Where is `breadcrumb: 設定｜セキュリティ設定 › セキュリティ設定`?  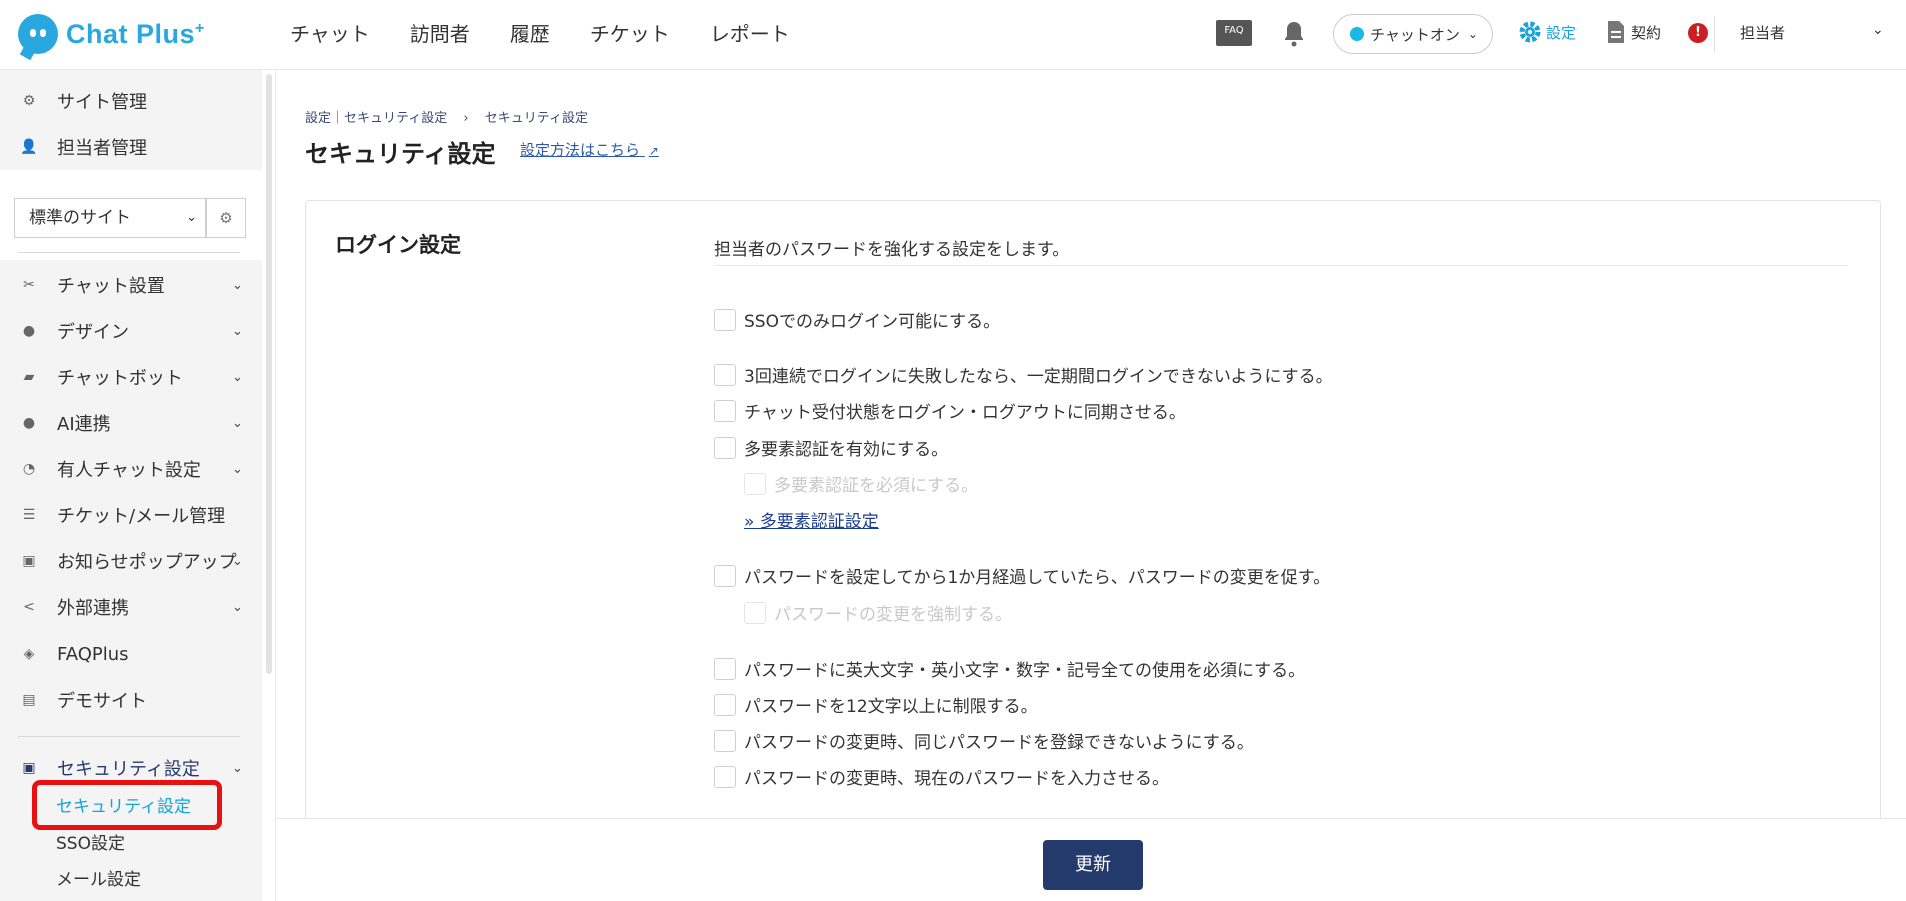 breadcrumb: 設定｜セキュリティ設定 › セキュリティ設定 is located at coordinates (446, 116).